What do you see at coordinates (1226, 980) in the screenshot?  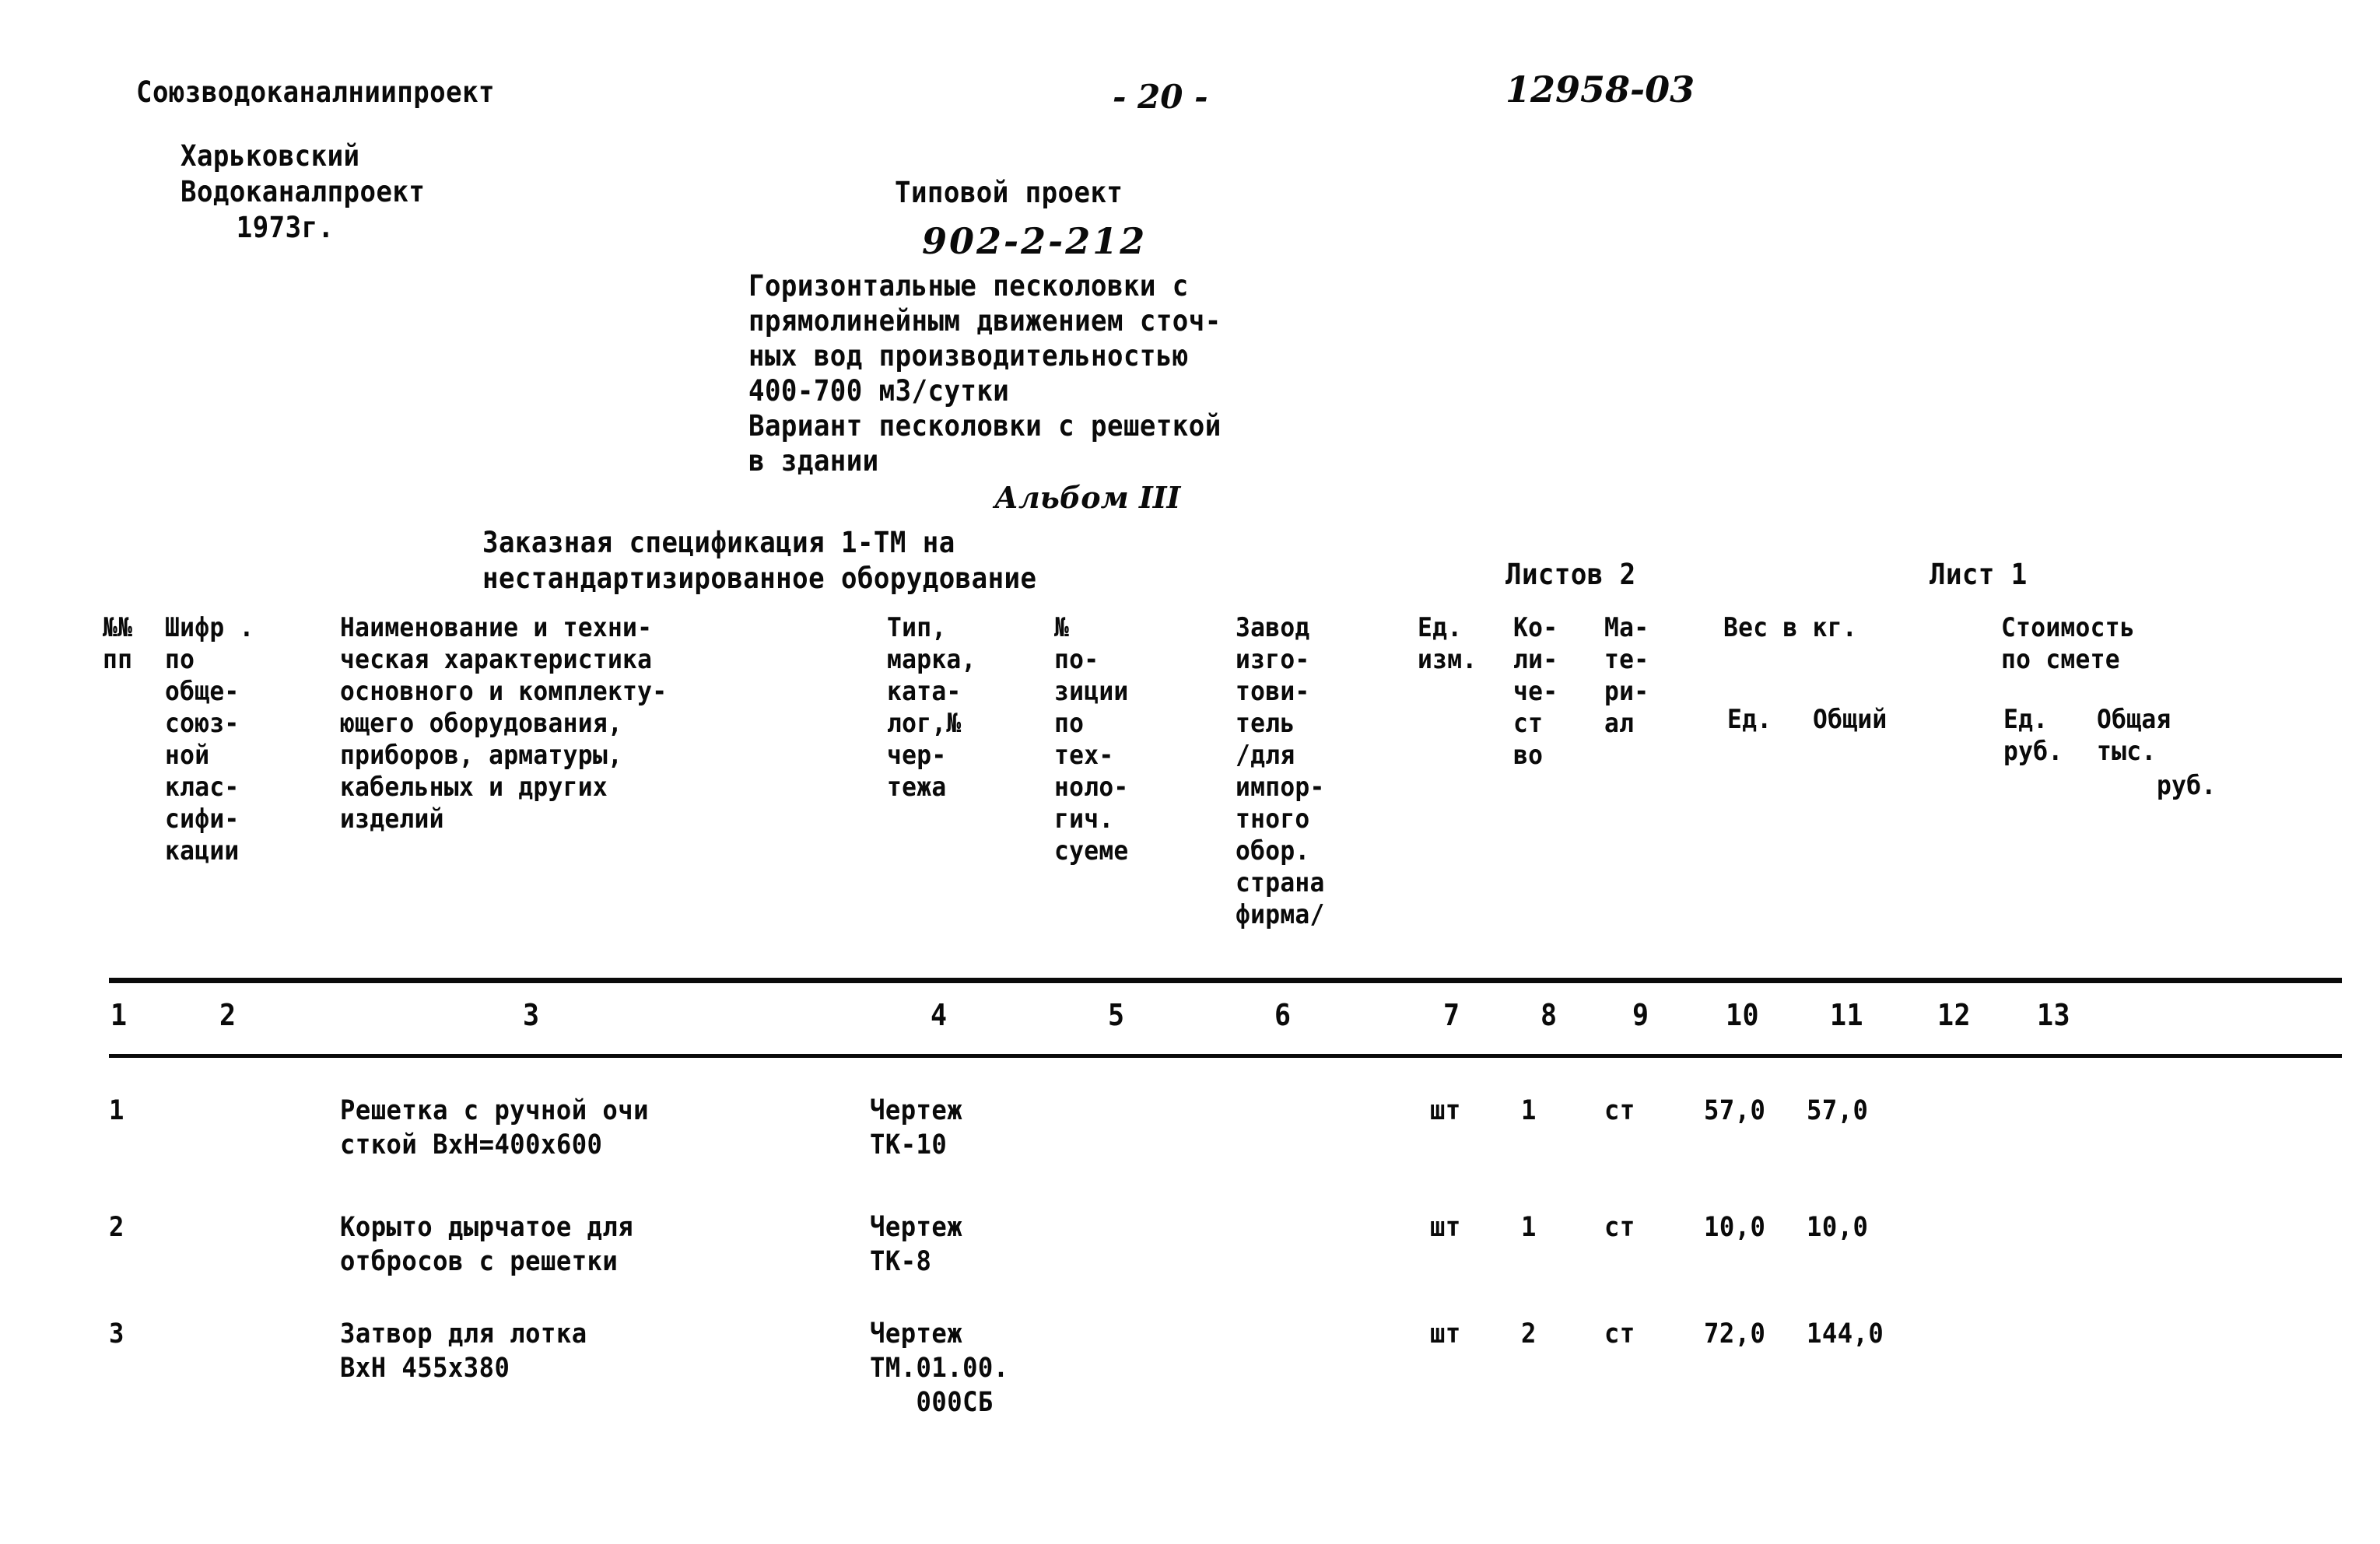 I see `table-rule-top` at bounding box center [1226, 980].